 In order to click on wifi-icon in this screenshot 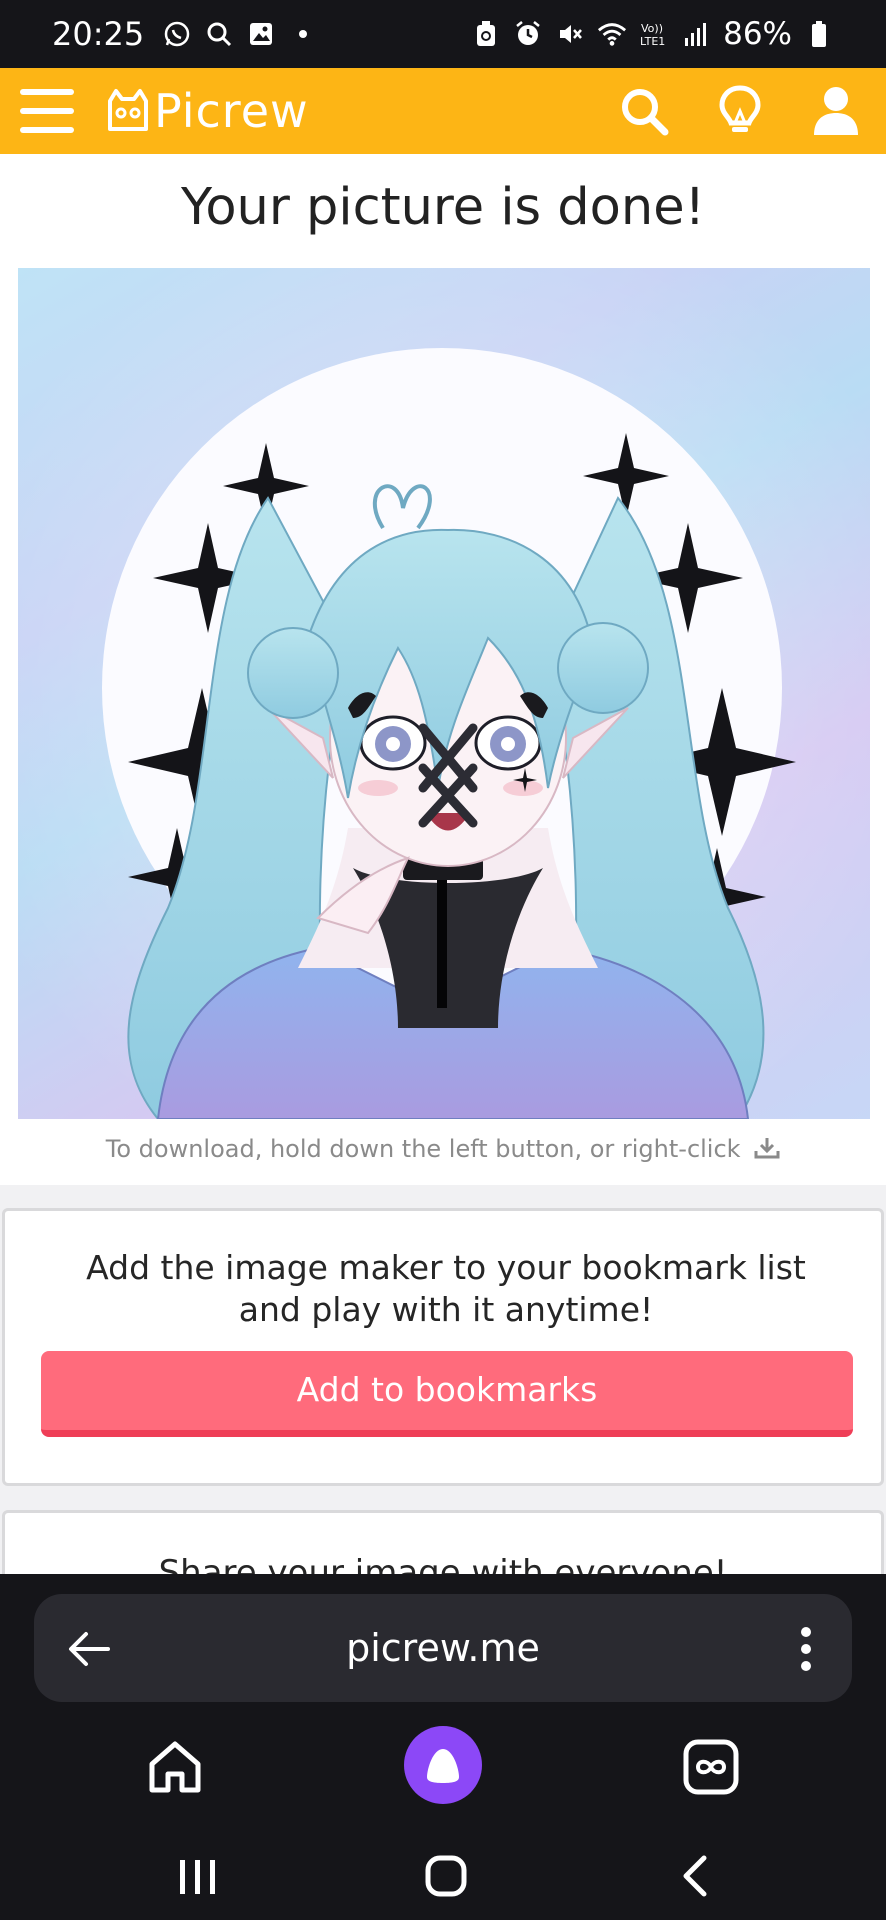, I will do `click(612, 34)`.